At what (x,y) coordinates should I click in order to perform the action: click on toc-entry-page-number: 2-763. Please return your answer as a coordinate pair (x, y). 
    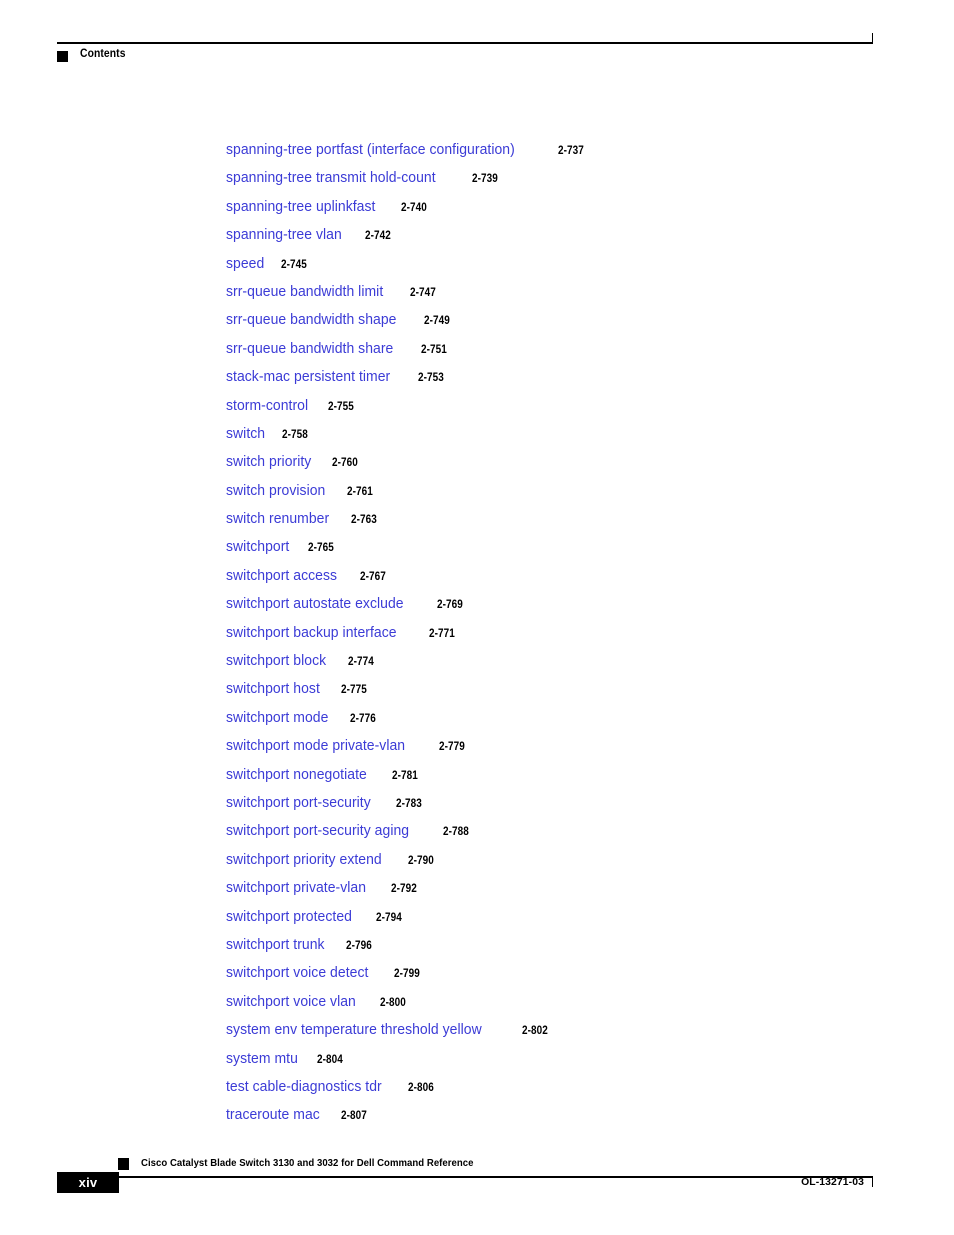
    Looking at the image, I should click on (364, 520).